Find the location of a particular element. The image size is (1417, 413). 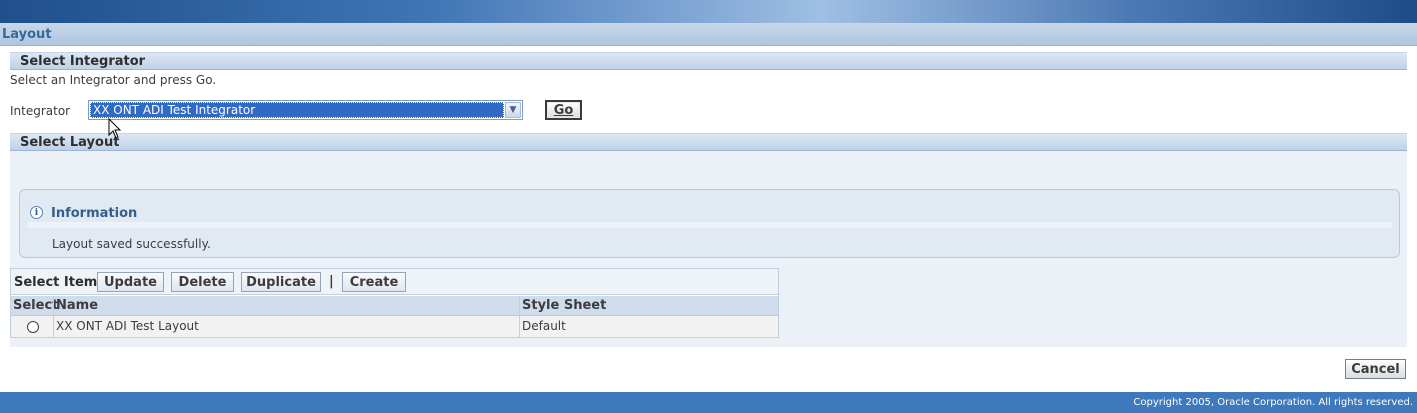

update-button: Update is located at coordinates (130, 282).